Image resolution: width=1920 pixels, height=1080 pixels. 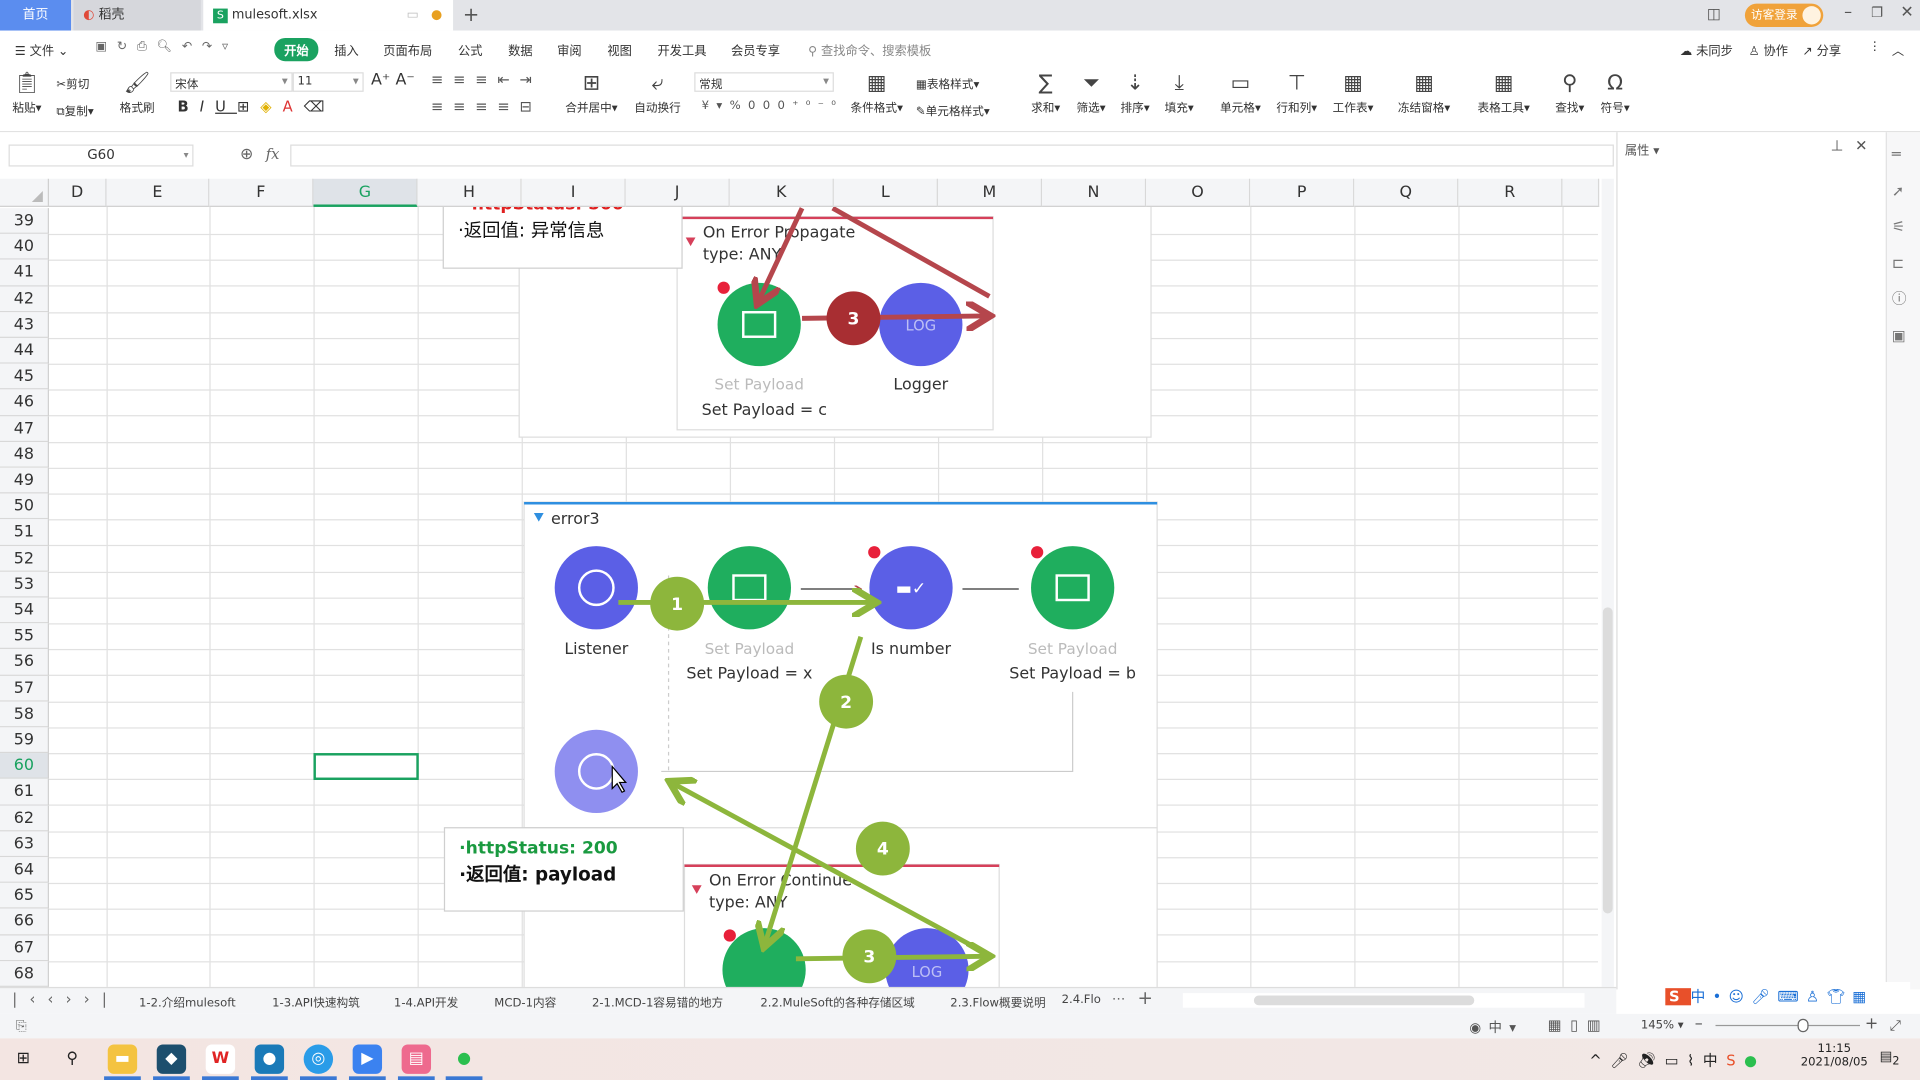 What do you see at coordinates (1240, 93) in the screenshot?
I see `cell-button: ▭ 单元格▾` at bounding box center [1240, 93].